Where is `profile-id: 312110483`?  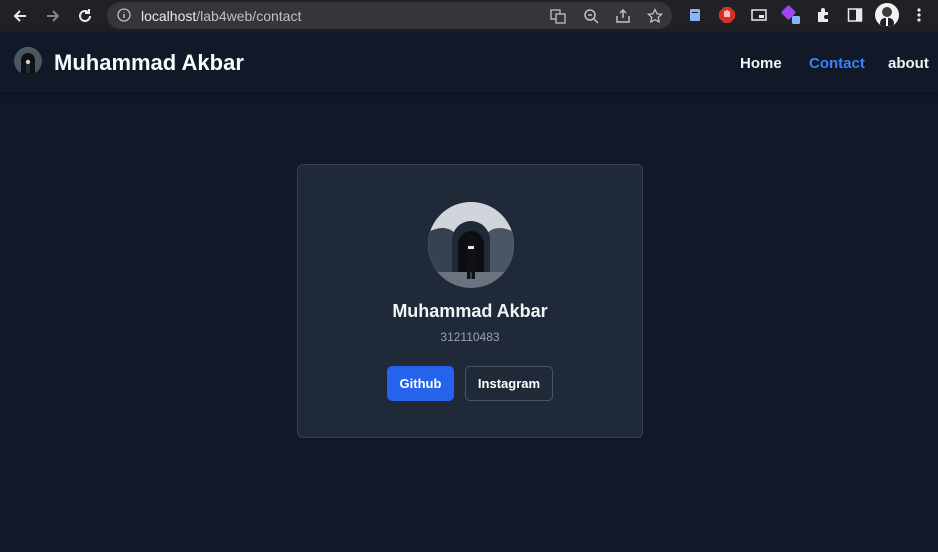
profile-id: 312110483 is located at coordinates (470, 337).